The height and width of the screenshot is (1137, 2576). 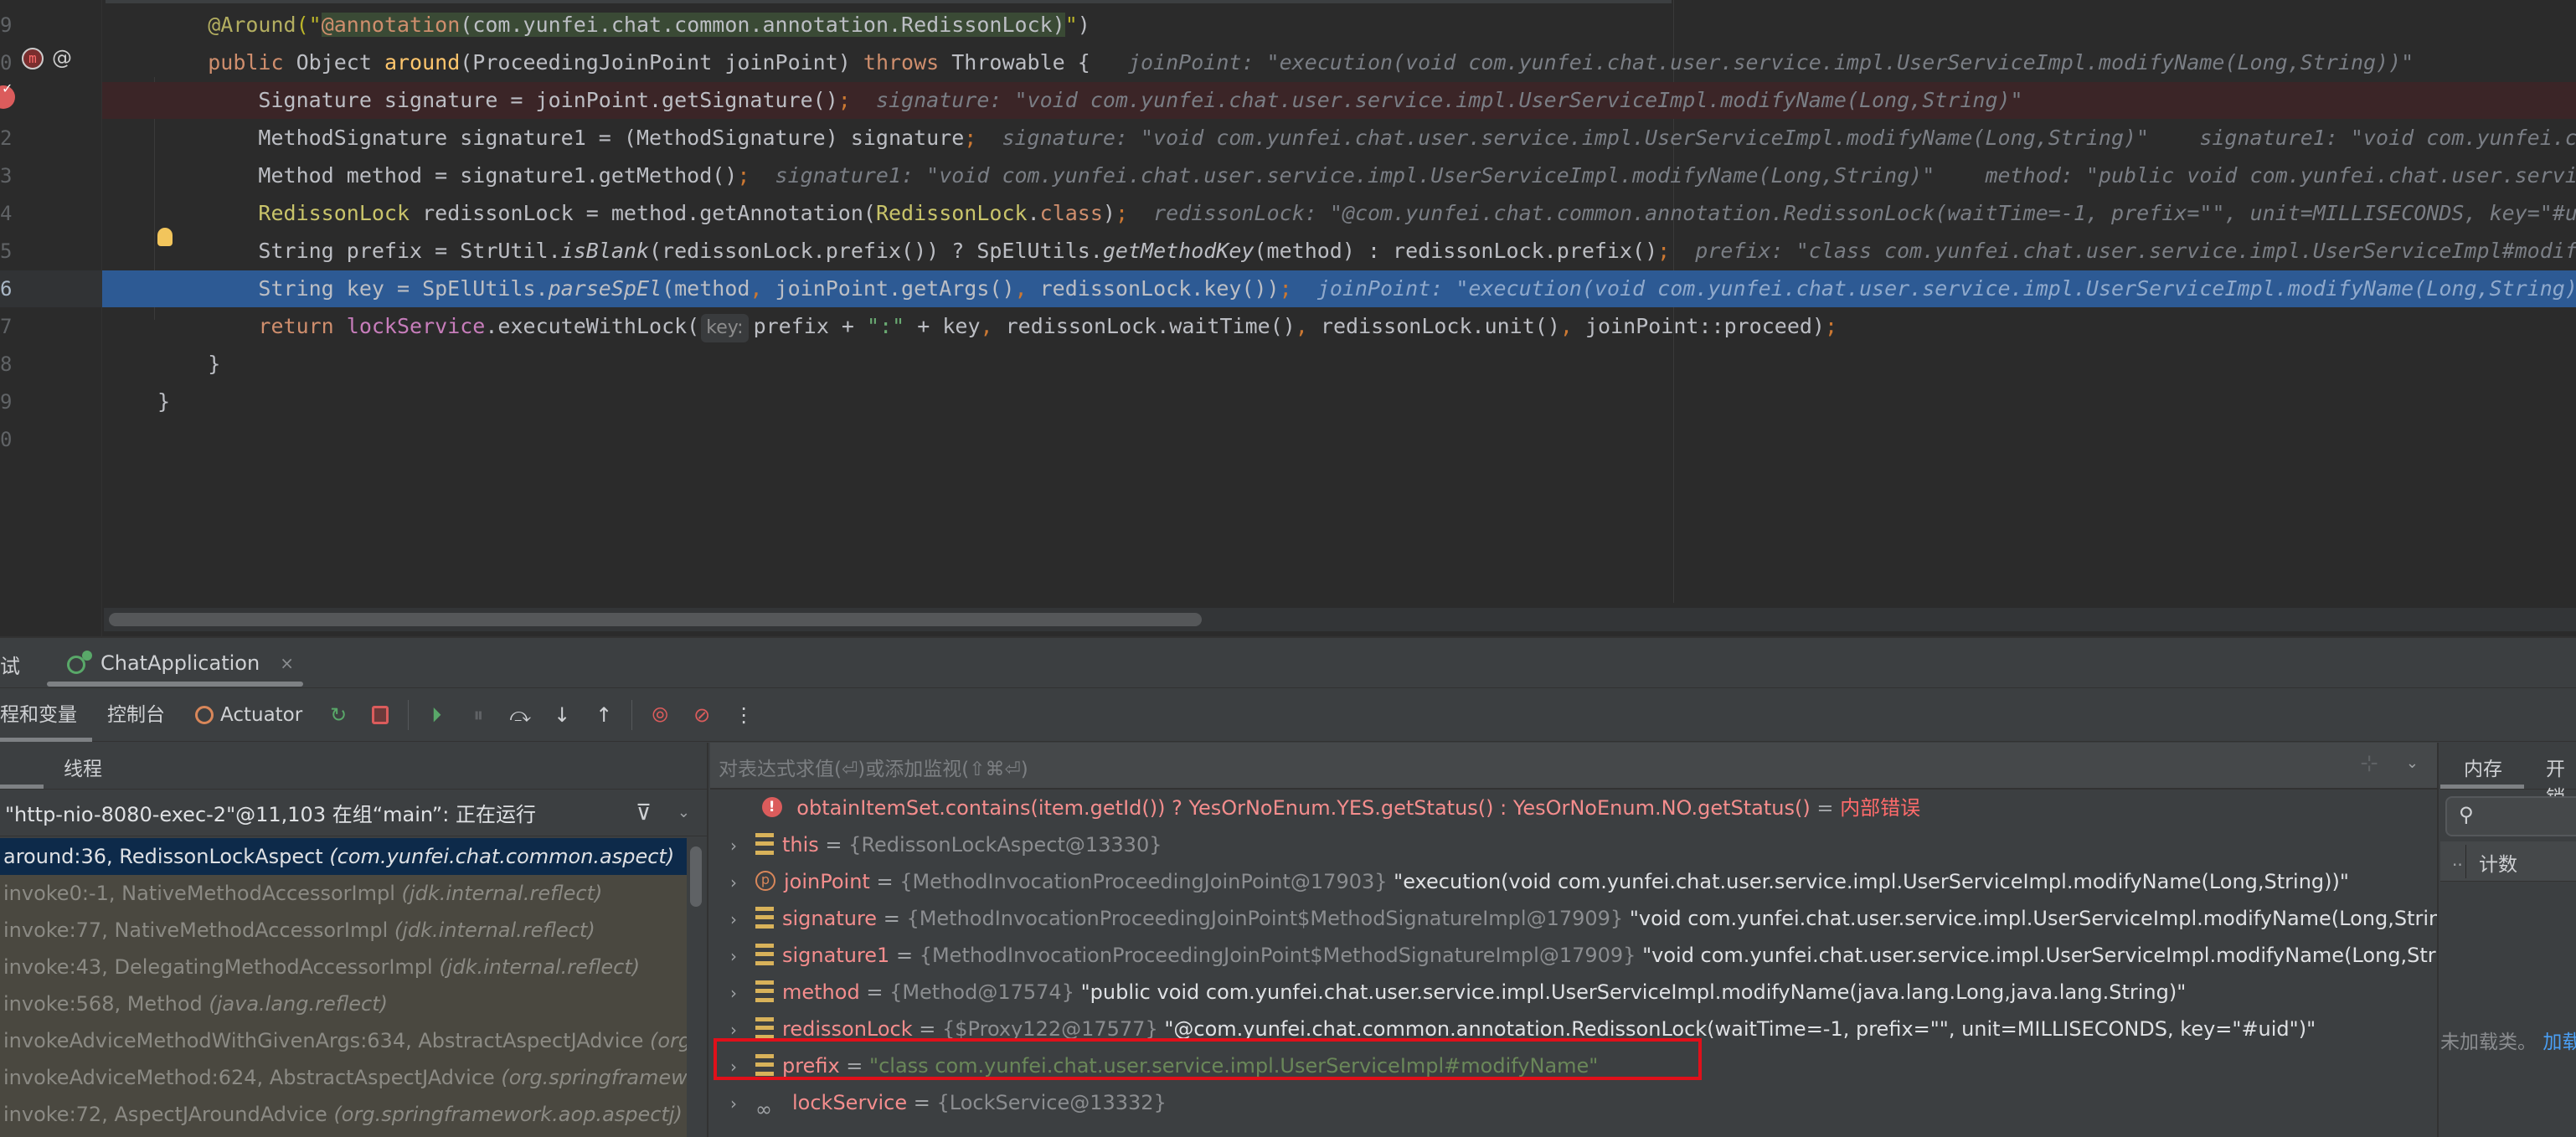 What do you see at coordinates (1573, 1102) in the screenshot?
I see `variable-row: › ∞ lockService = {LockService@13332}` at bounding box center [1573, 1102].